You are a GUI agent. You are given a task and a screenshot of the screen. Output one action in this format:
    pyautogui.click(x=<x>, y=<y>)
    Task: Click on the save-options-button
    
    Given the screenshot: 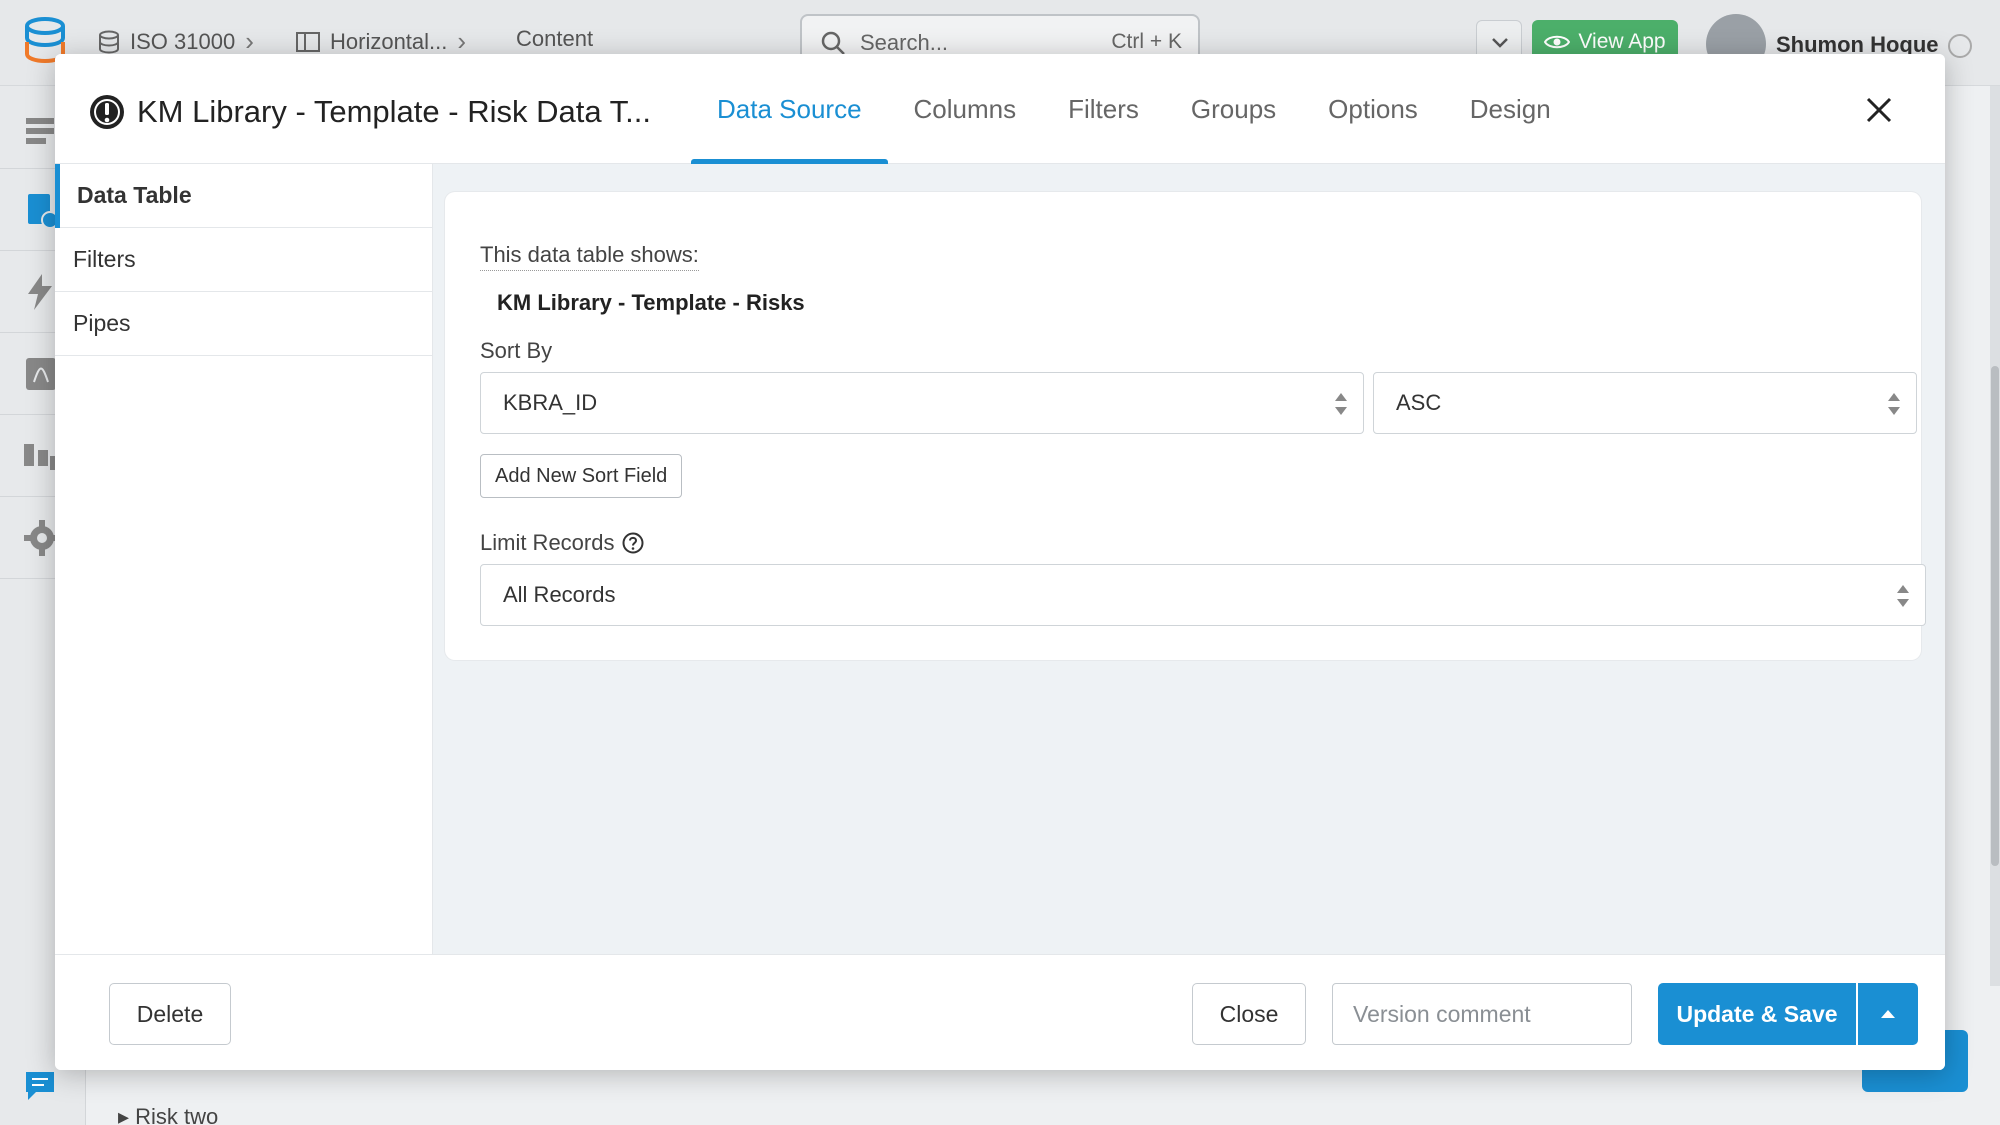 What is the action you would take?
    pyautogui.click(x=1888, y=1014)
    